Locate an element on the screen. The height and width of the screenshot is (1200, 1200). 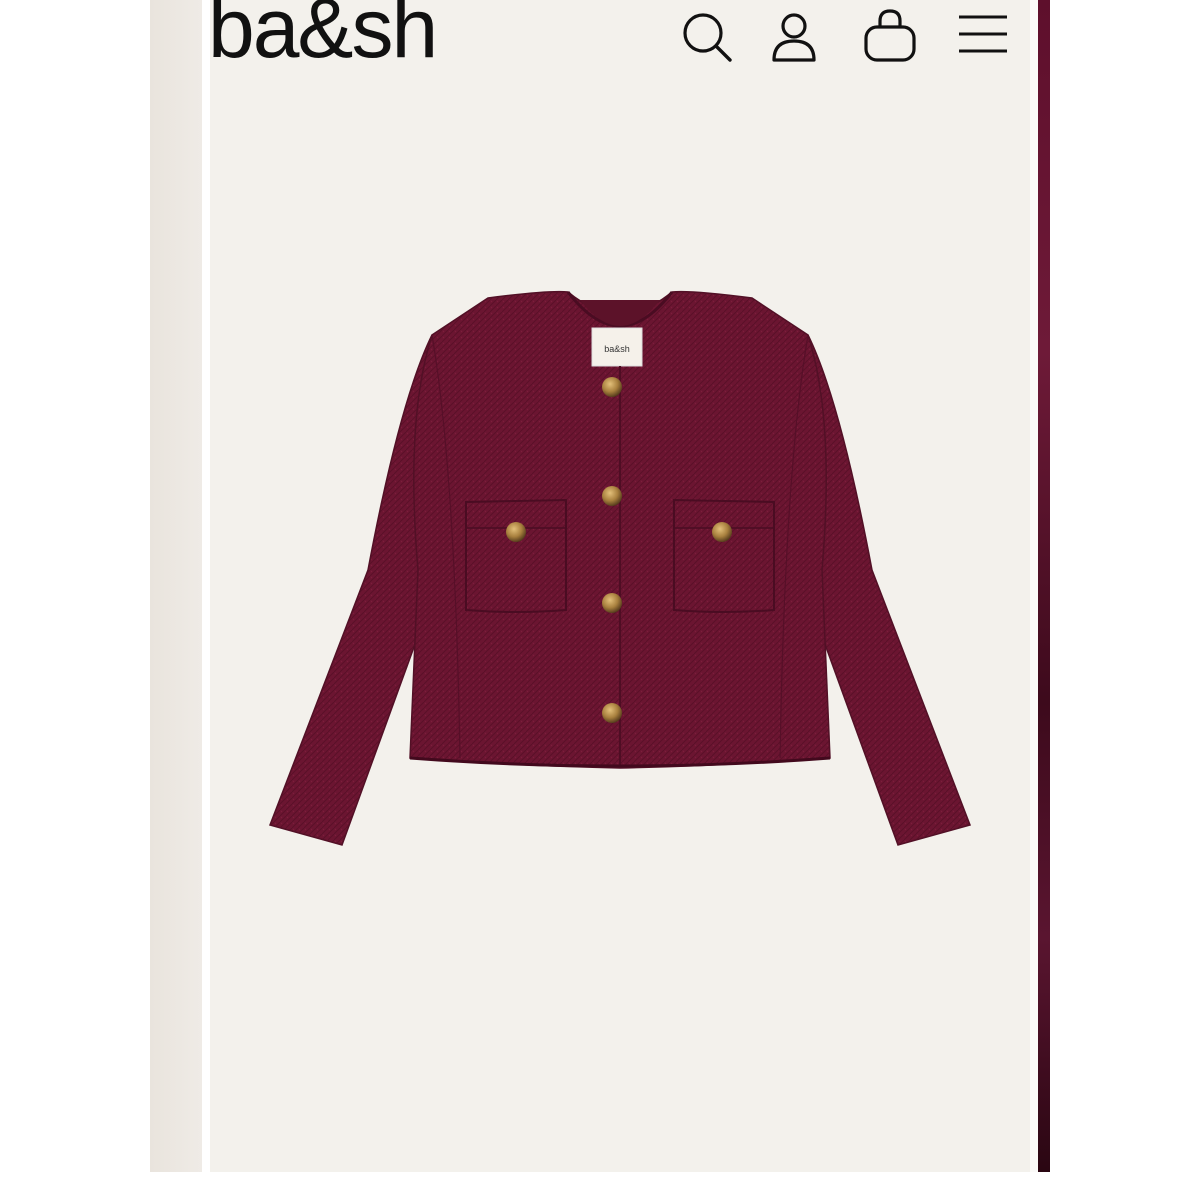
right-fabric-strip is located at coordinates (1044, 586).